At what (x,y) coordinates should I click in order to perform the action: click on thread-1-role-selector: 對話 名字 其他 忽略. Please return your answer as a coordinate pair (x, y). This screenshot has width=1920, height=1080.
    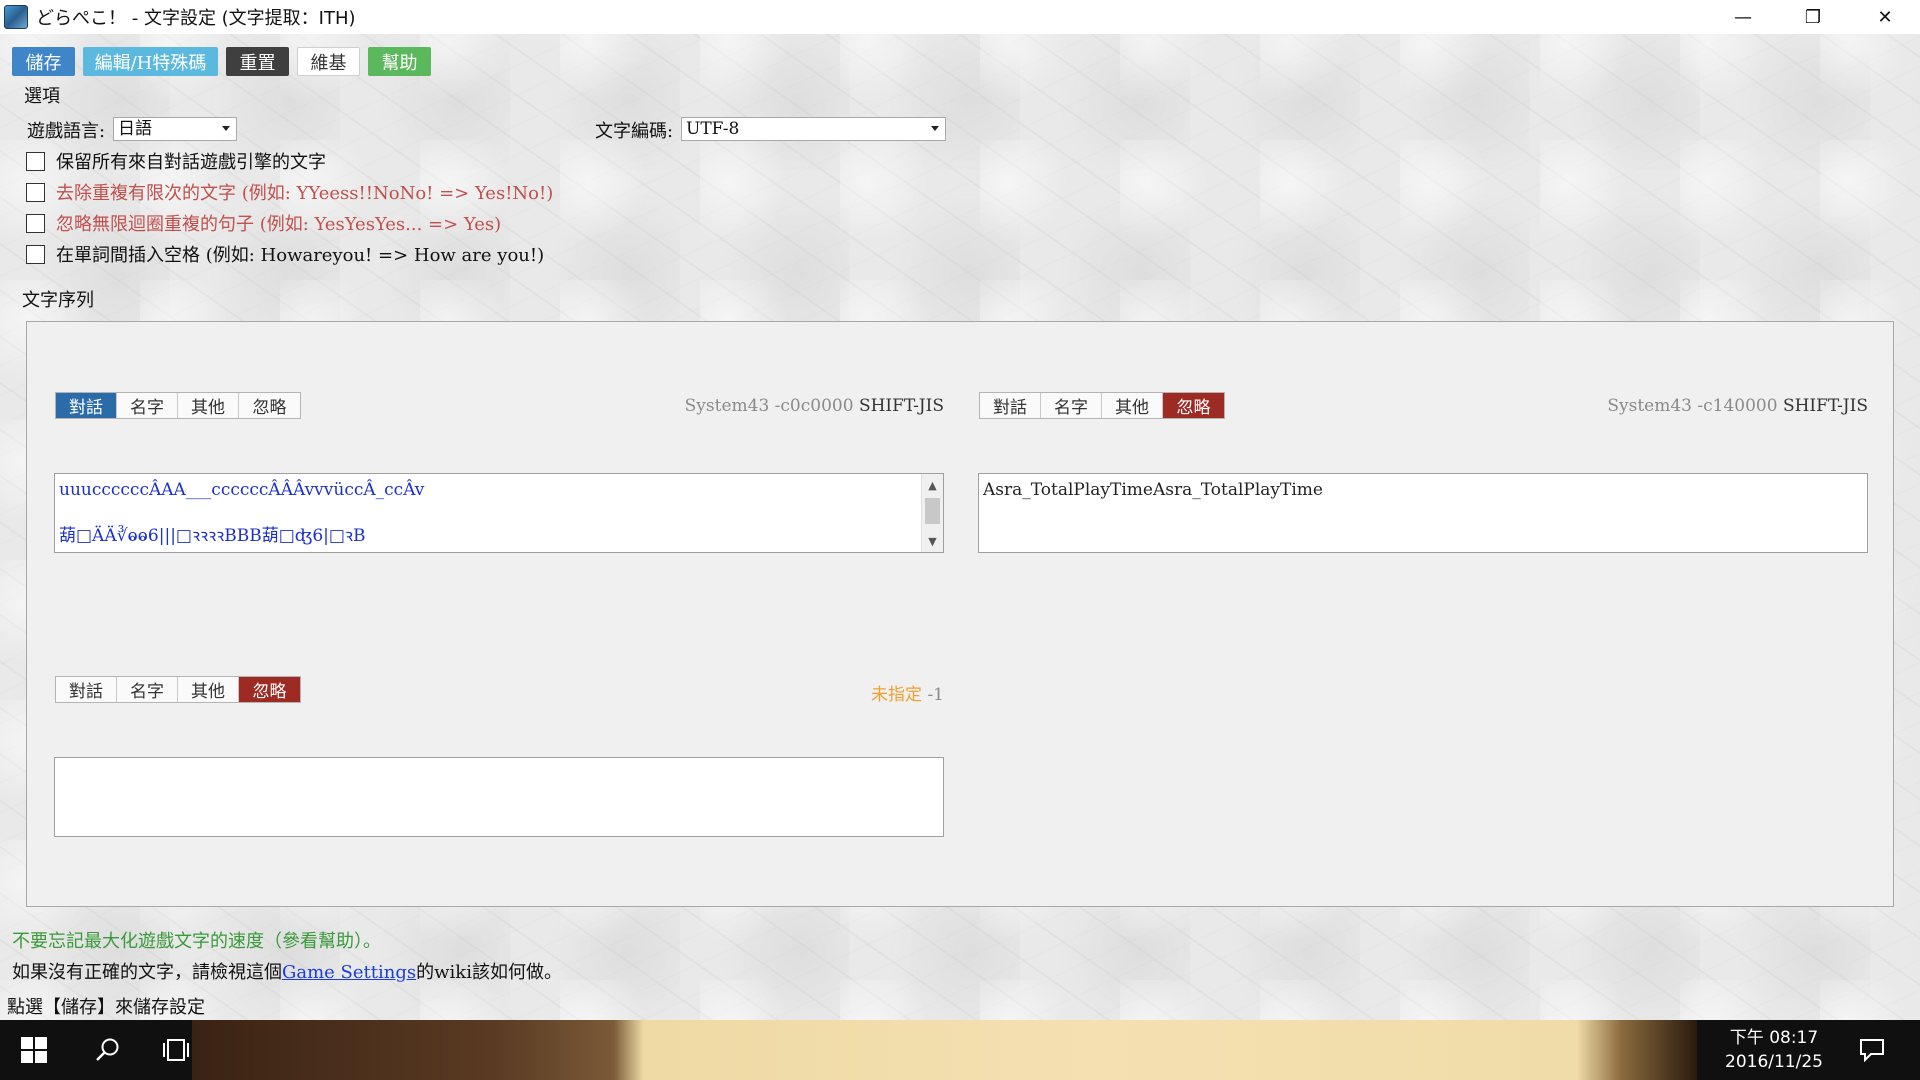
    Looking at the image, I should click on (178, 405).